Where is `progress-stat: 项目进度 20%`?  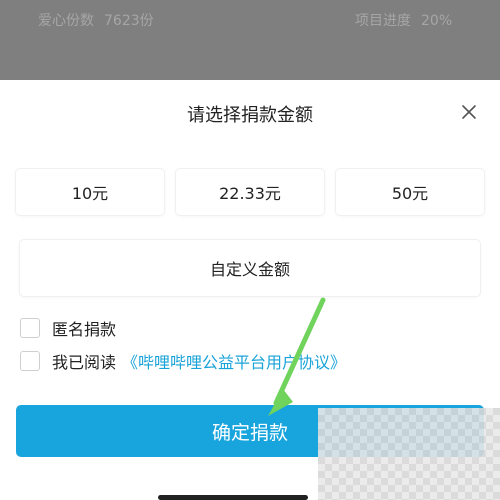
progress-stat: 项目进度 20% is located at coordinates (403, 20).